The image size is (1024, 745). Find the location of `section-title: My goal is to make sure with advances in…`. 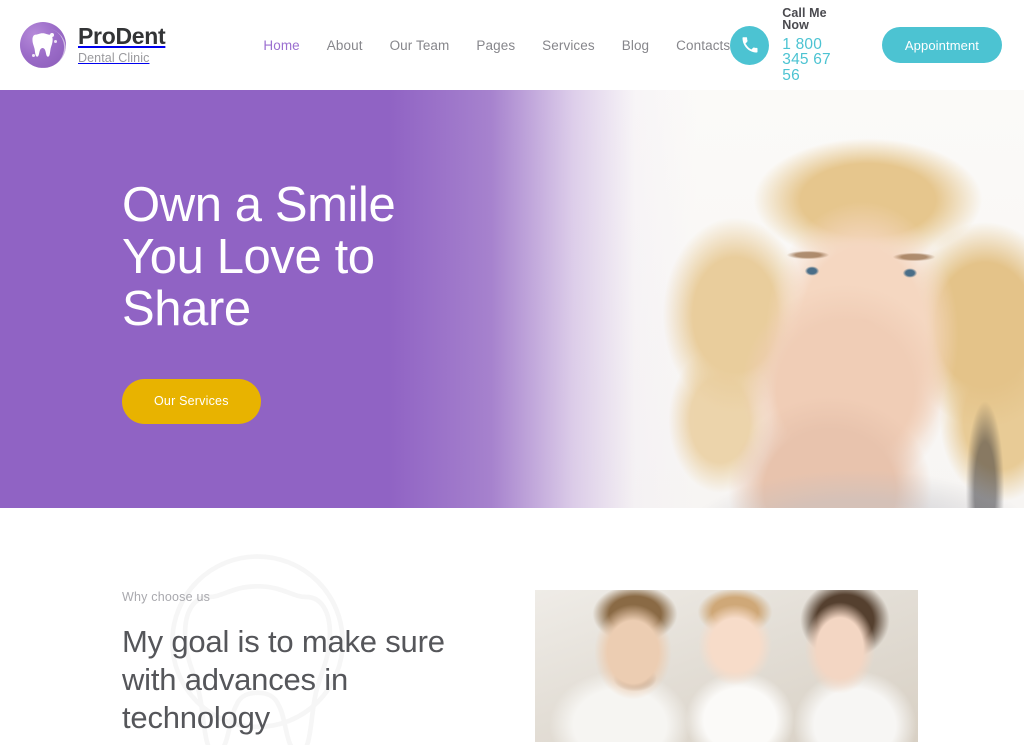

section-title: My goal is to make sure with advances in… is located at coordinates (283, 679).